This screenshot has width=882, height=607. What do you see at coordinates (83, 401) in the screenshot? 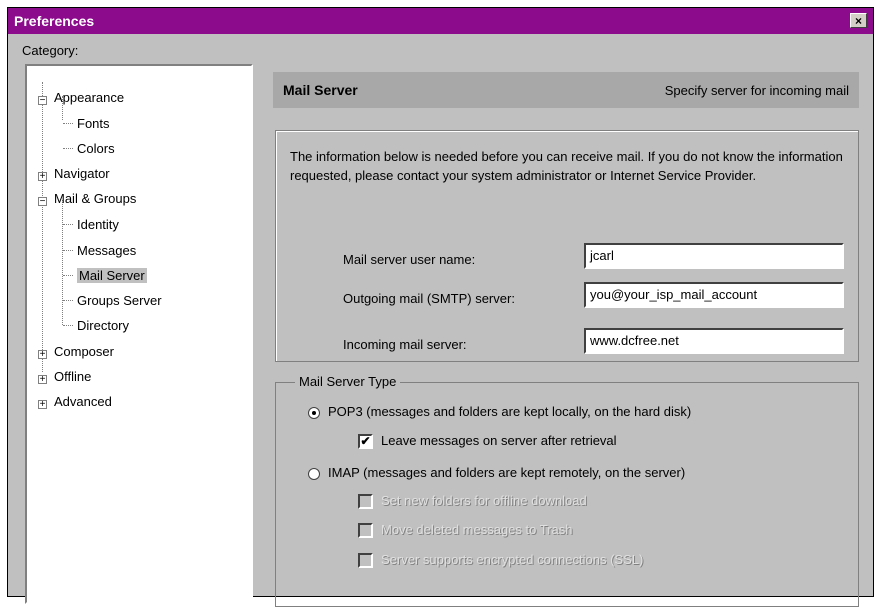
I see `tree-item-advanced: Advanced` at bounding box center [83, 401].